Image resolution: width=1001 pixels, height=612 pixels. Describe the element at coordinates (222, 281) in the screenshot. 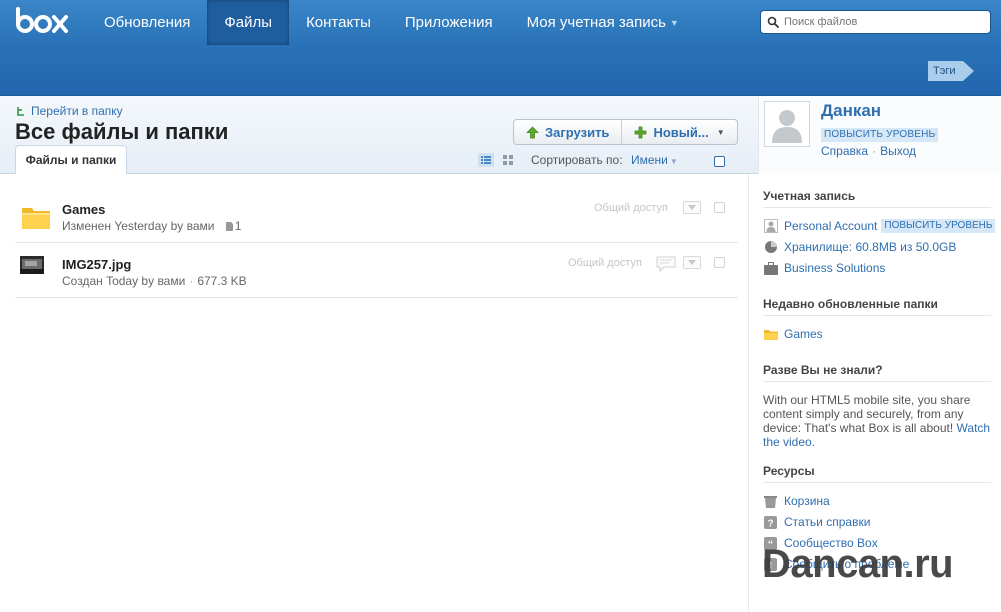

I see `file-size: 677.3 KB` at that location.